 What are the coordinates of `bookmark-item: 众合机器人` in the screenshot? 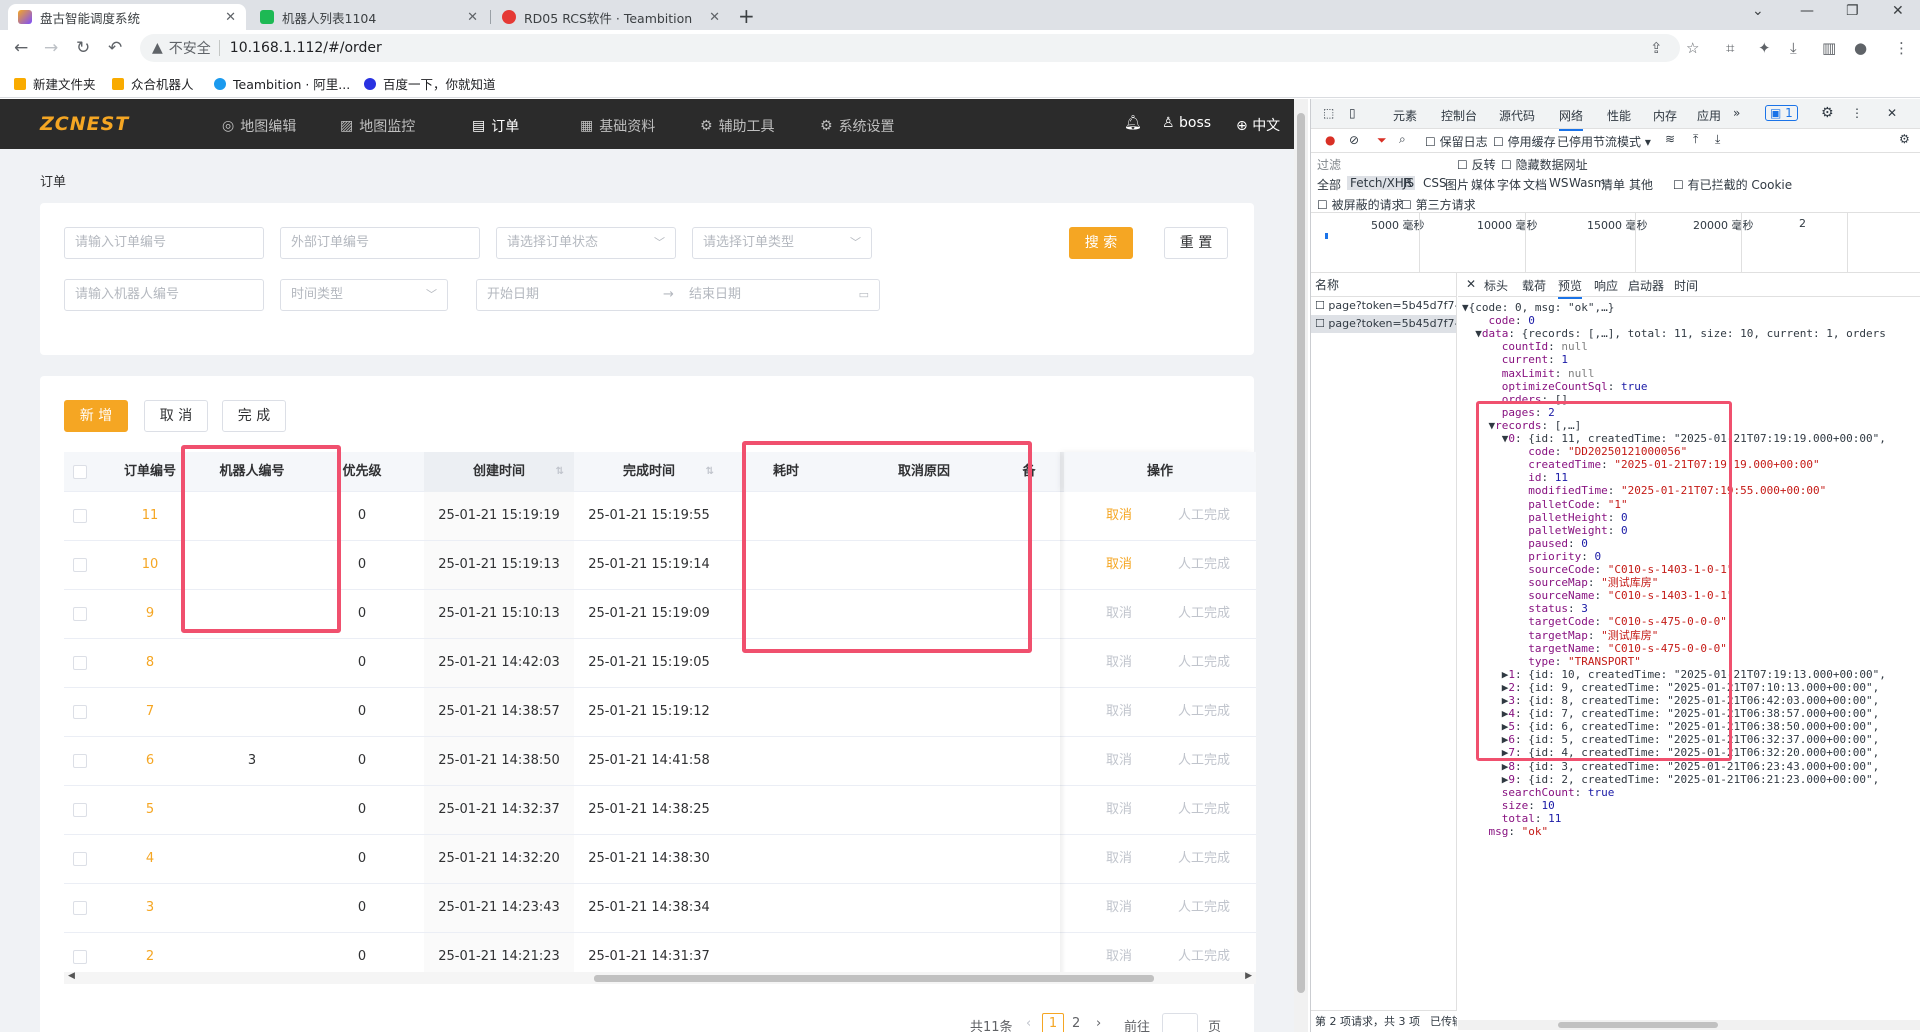 It's located at (153, 83).